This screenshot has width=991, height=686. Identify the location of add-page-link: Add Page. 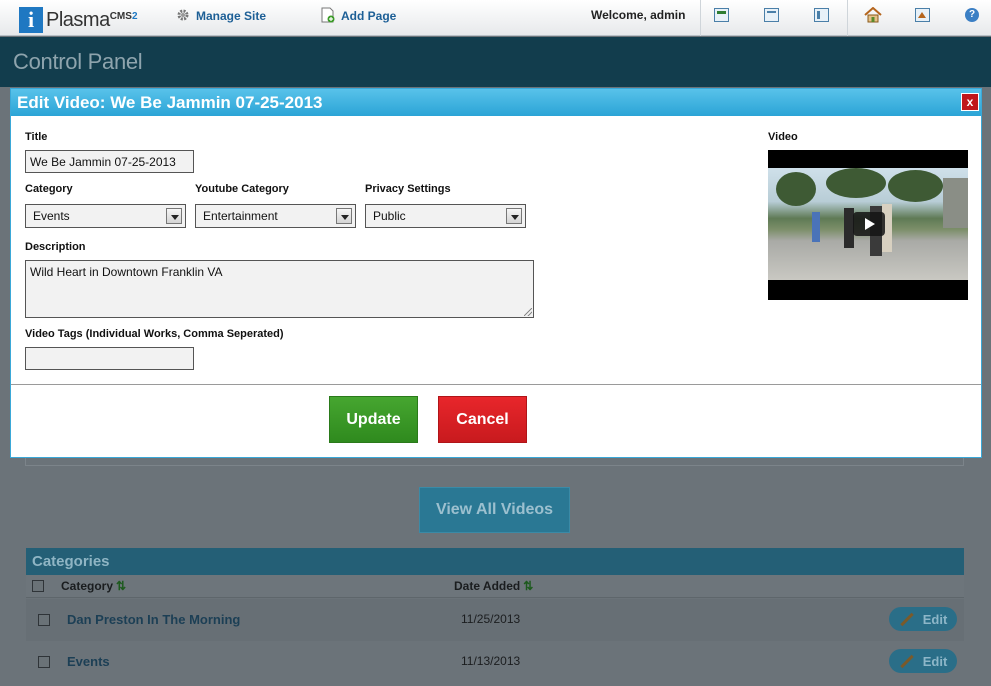
(359, 16).